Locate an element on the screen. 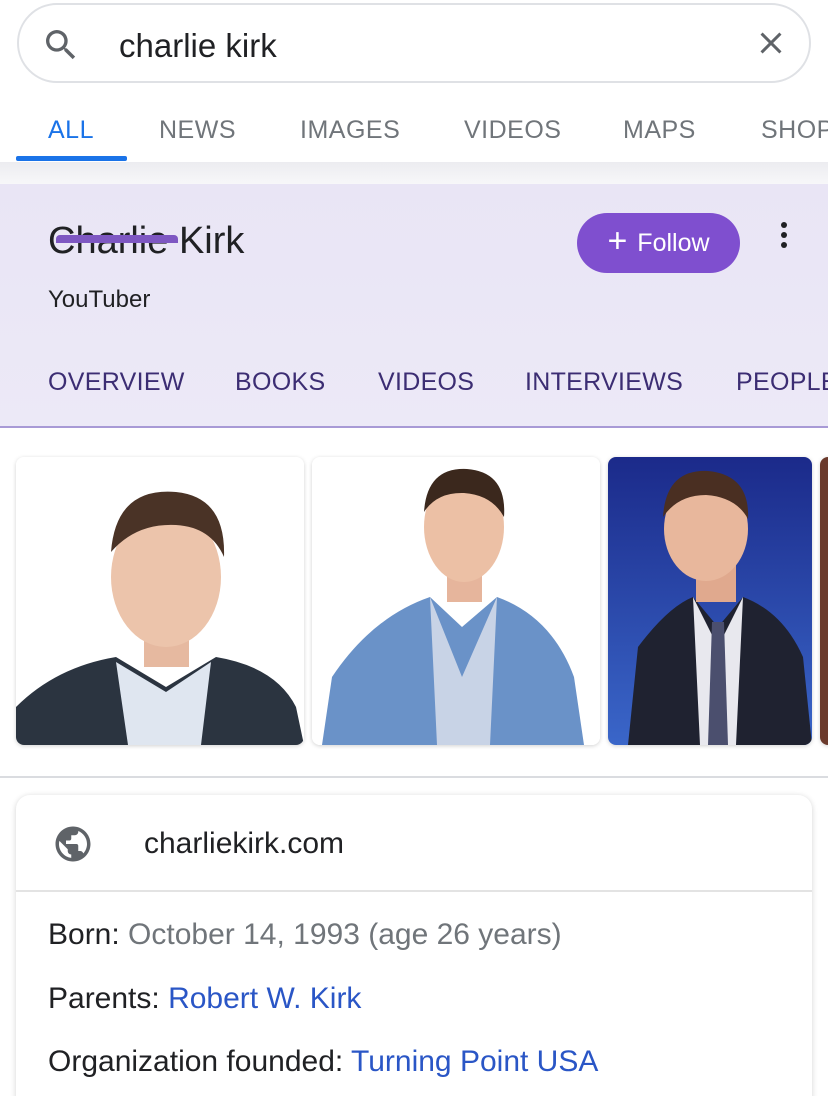  parents-label: Parents: is located at coordinates (108, 998).